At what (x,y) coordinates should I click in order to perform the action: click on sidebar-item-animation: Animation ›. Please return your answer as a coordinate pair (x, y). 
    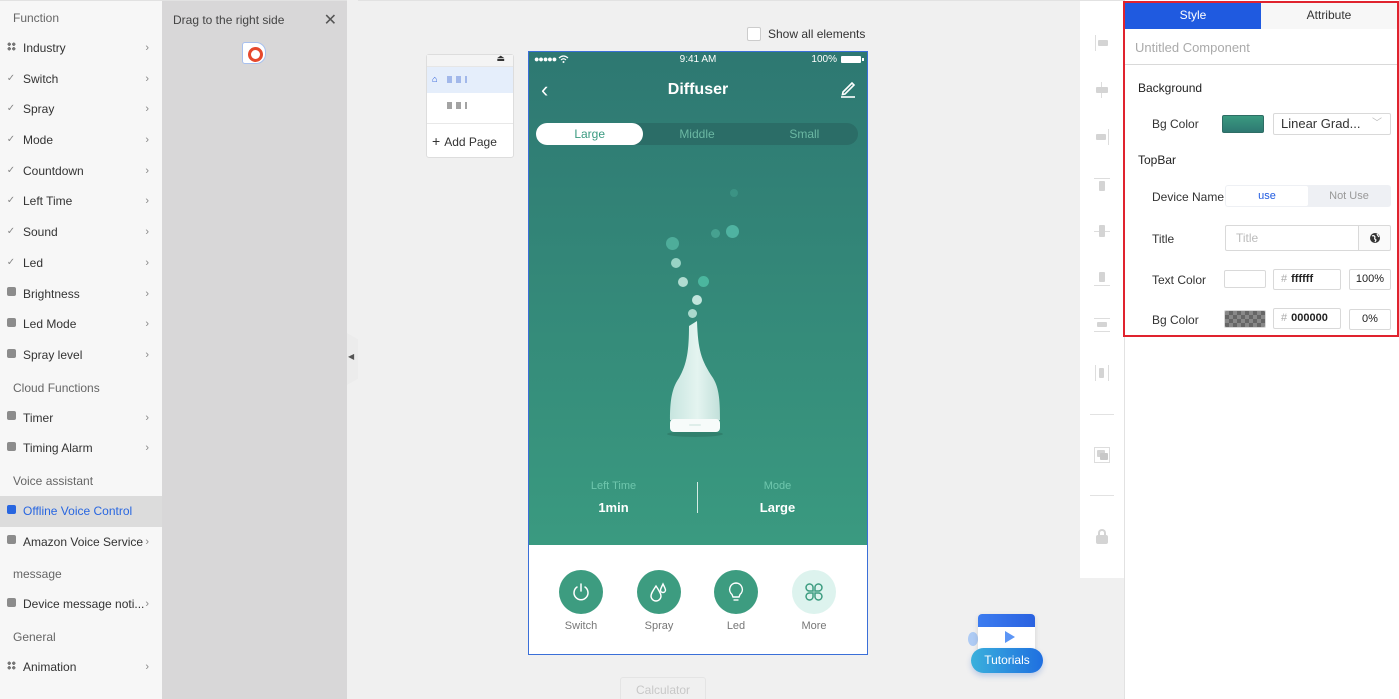
    Looking at the image, I should click on (81, 667).